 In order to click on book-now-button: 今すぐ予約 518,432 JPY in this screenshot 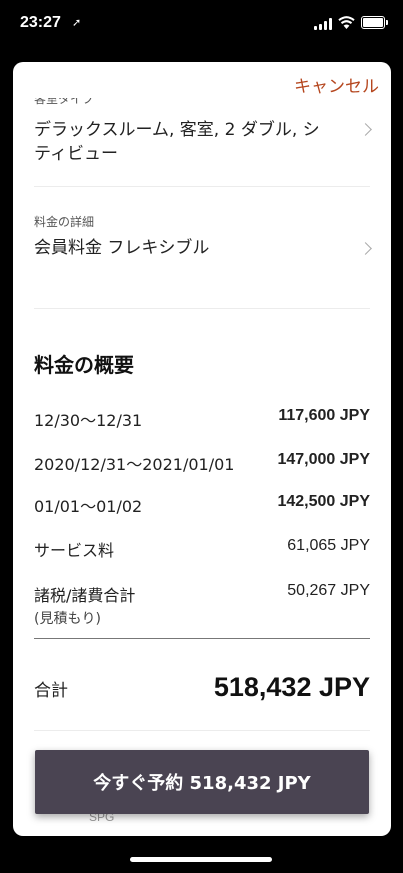, I will do `click(202, 782)`.